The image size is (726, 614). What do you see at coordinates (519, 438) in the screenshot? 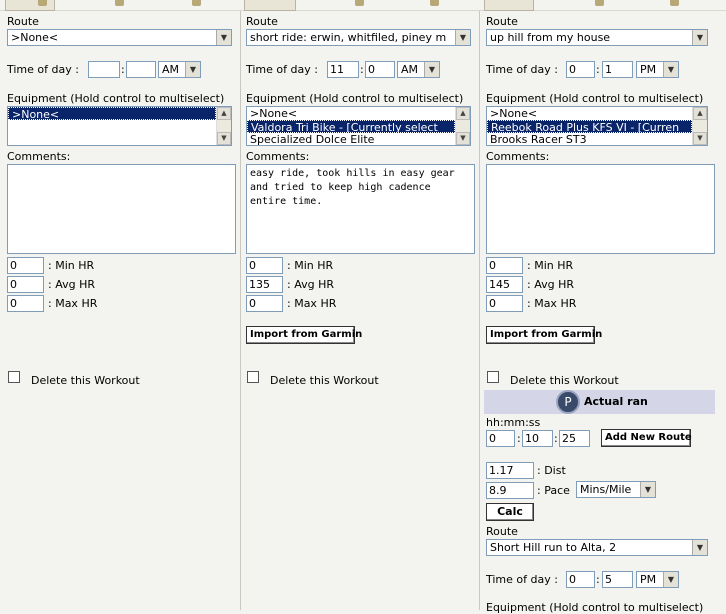
I see `hms-colon: :` at bounding box center [519, 438].